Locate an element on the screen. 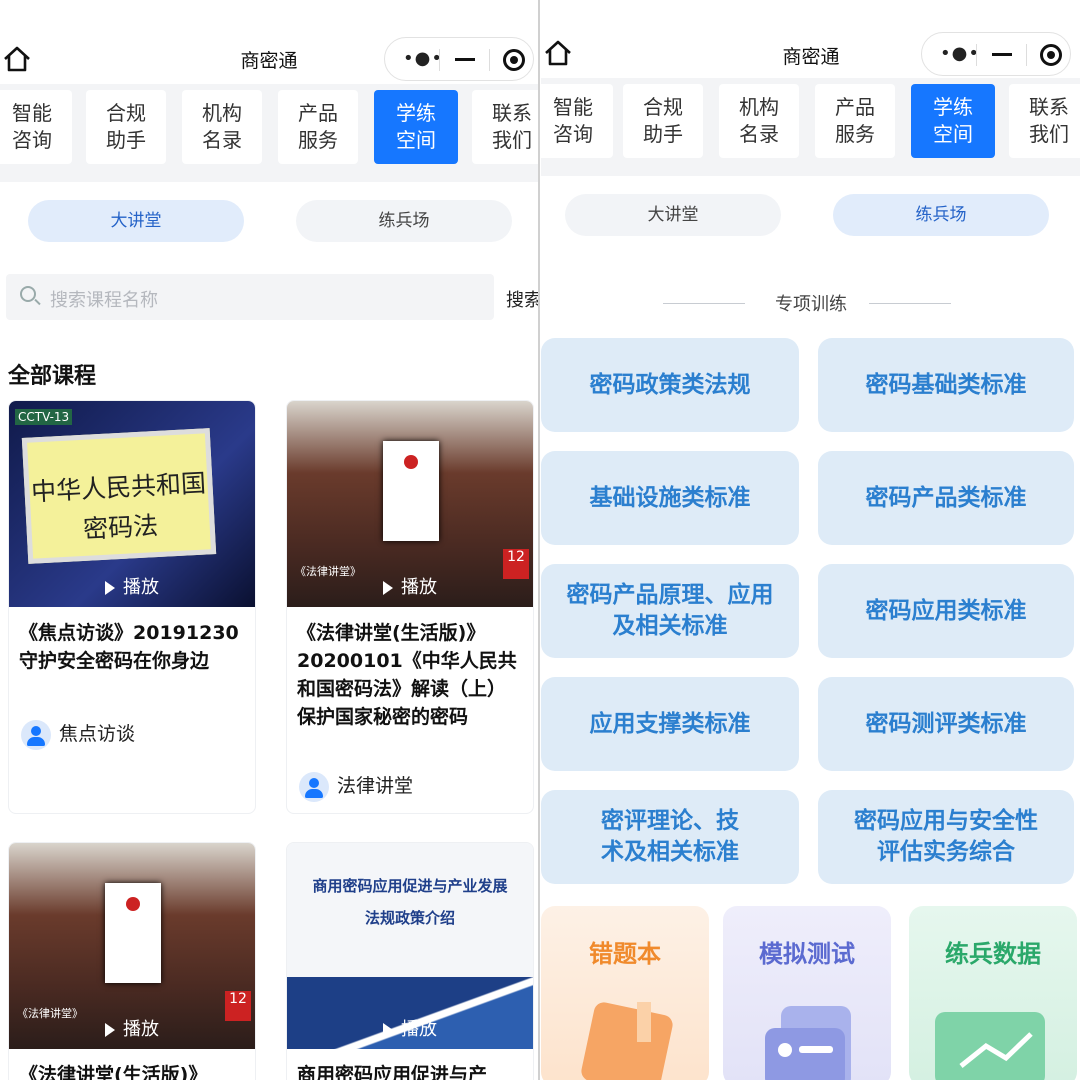 This screenshot has height=1080, width=1080. channel-logo: CCTV-13 is located at coordinates (44, 417).